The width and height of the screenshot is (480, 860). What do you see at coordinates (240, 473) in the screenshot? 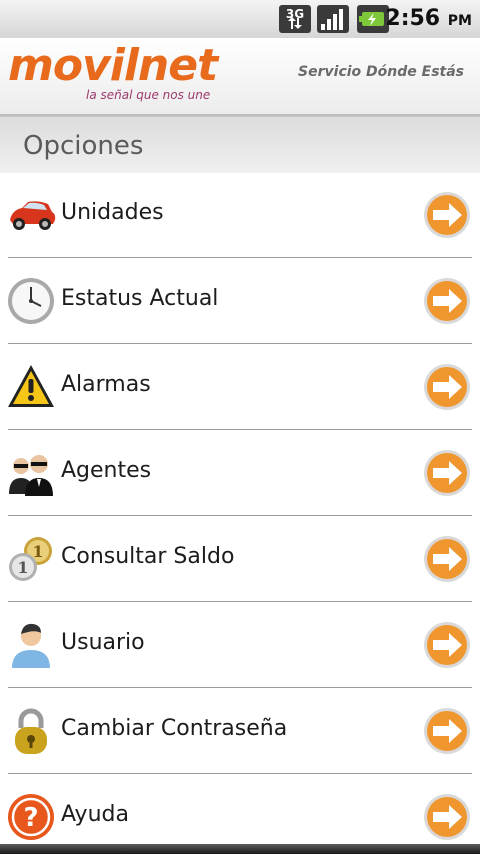
I see `menu-item-agentes: Agentes` at bounding box center [240, 473].